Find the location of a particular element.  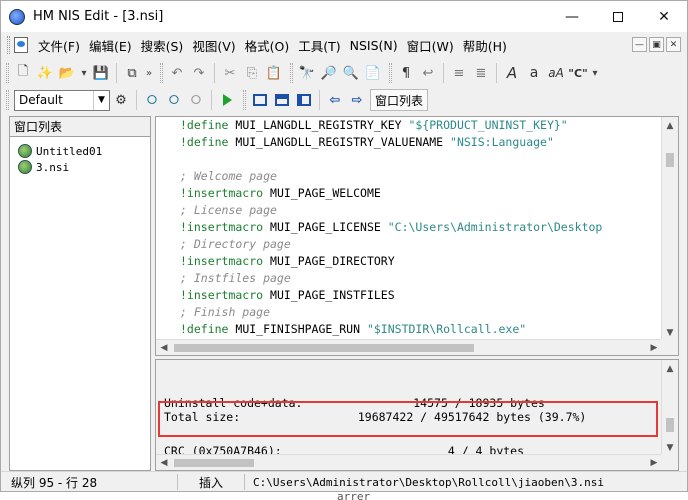

close-button: ✕ is located at coordinates (664, 16).